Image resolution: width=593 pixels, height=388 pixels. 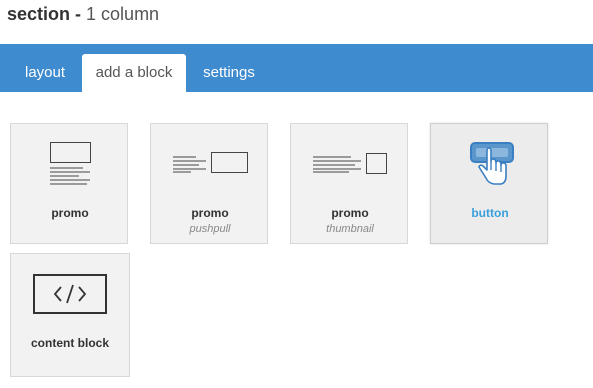 What do you see at coordinates (134, 73) in the screenshot?
I see `tab-add-a-block: add a block` at bounding box center [134, 73].